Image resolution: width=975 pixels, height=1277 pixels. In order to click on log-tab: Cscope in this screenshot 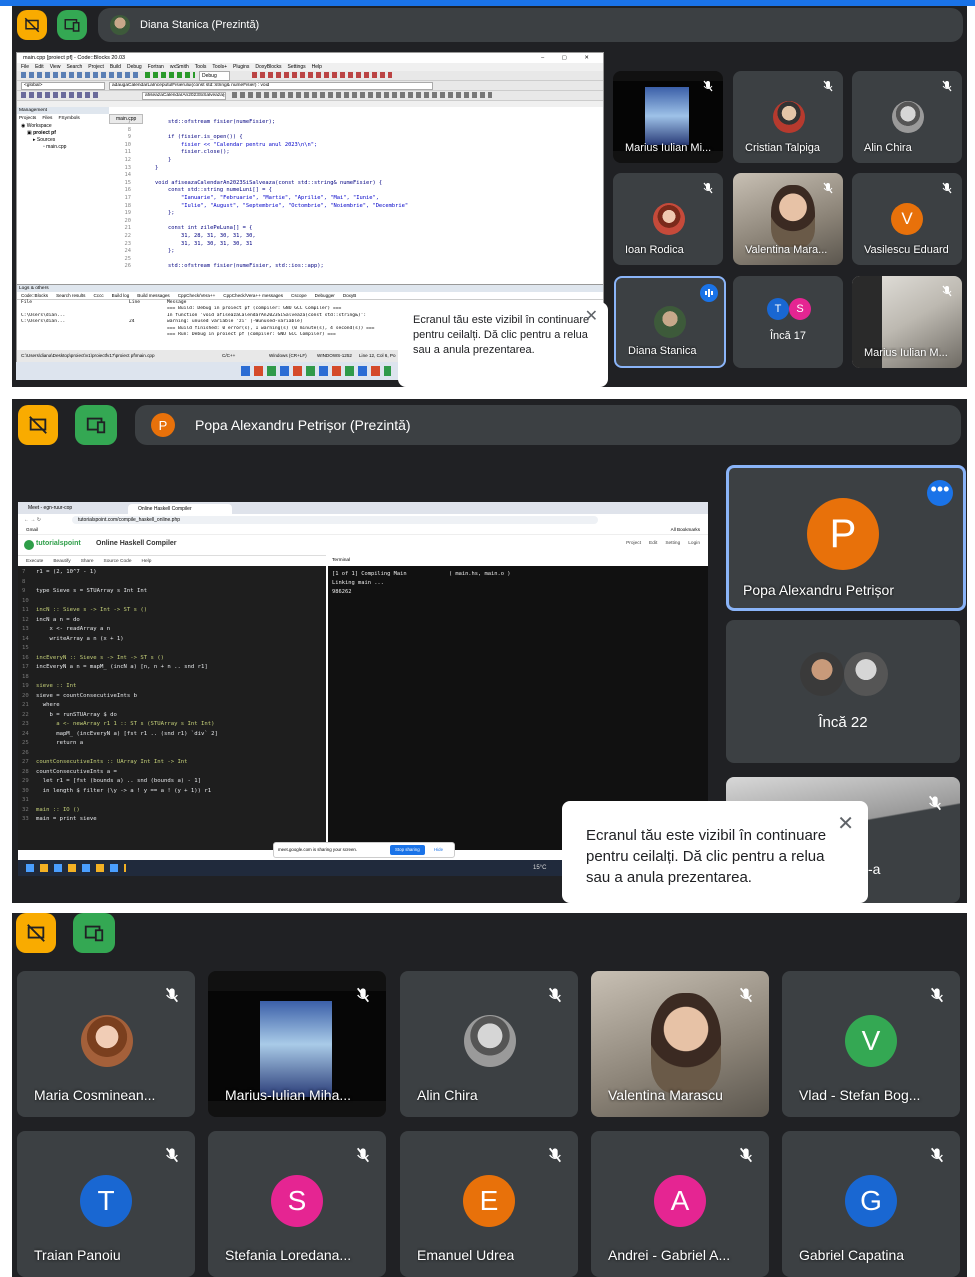, I will do `click(299, 295)`.